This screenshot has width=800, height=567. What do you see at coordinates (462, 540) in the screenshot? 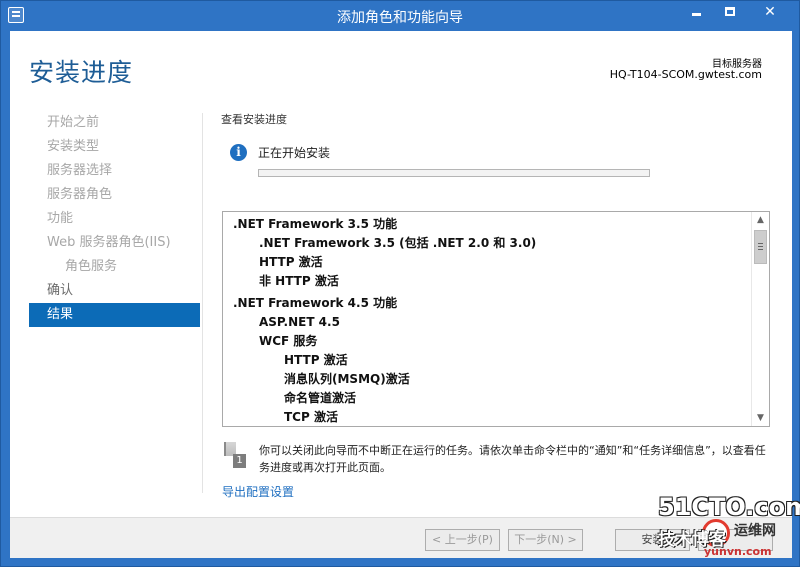
I see `previous-button: < 上一步(P)` at bounding box center [462, 540].